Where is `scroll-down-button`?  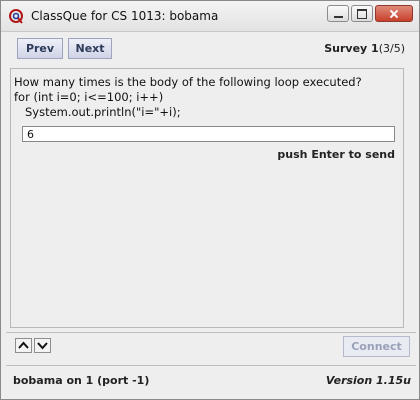 scroll-down-button is located at coordinates (42, 345).